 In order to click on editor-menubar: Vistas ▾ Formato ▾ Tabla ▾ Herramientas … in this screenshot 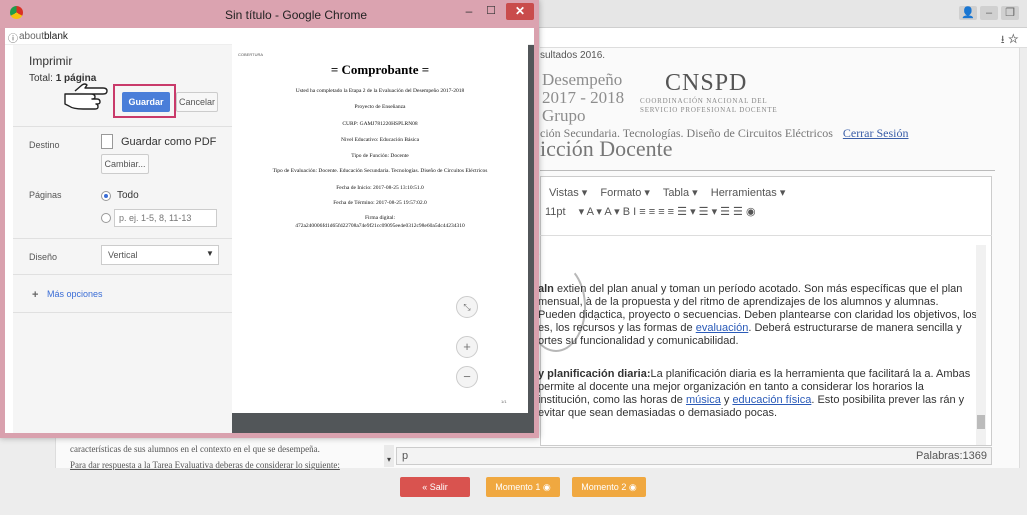, I will do `click(672, 192)`.